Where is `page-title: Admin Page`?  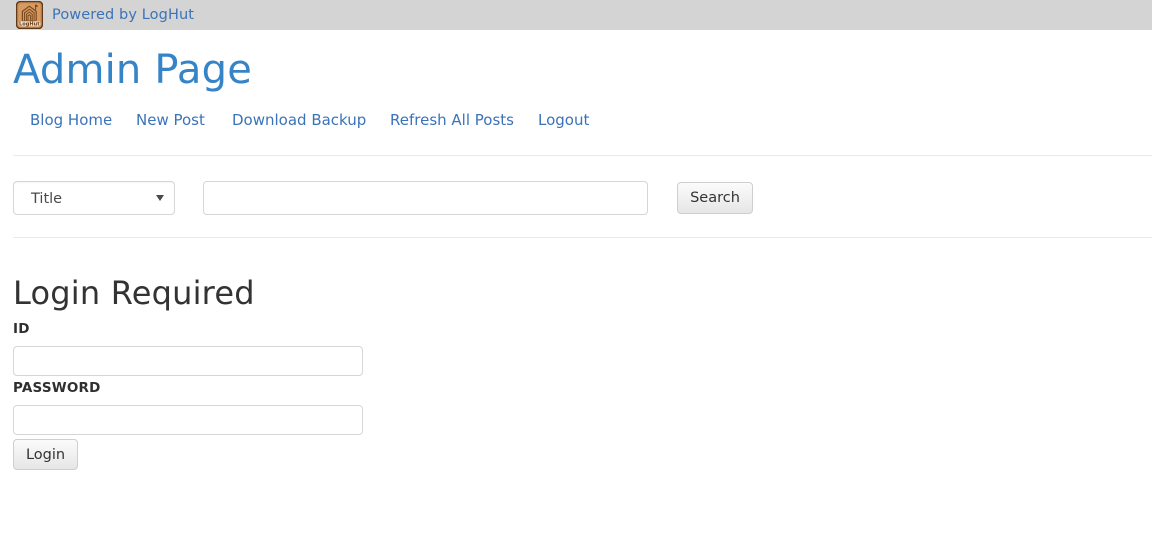 page-title: Admin Page is located at coordinates (133, 70).